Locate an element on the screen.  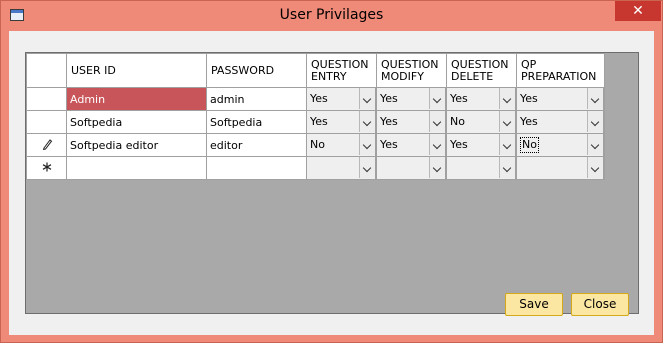
cell-question-modify is located at coordinates (411, 168).